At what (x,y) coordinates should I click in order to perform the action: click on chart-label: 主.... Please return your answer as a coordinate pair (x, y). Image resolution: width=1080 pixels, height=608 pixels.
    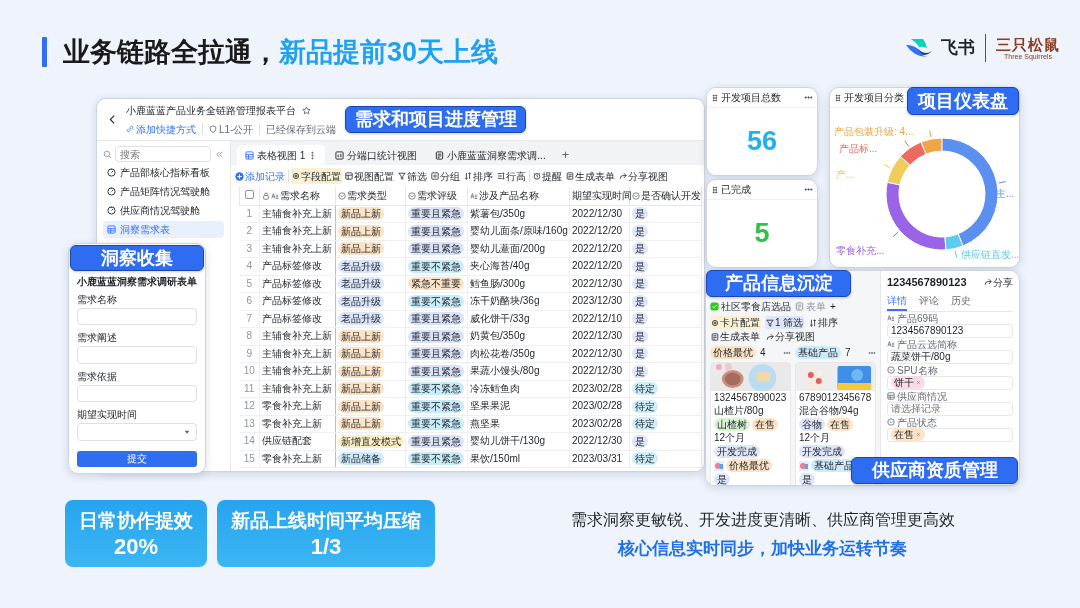
    Looking at the image, I should click on (1005, 193).